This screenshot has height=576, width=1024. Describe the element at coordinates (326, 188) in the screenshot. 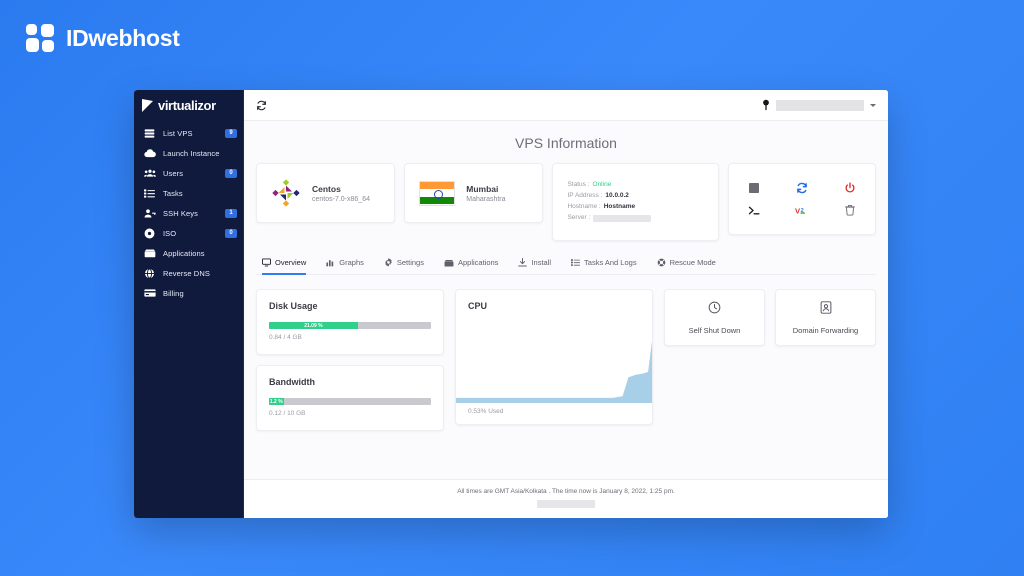

I see `os-name: Centos` at that location.